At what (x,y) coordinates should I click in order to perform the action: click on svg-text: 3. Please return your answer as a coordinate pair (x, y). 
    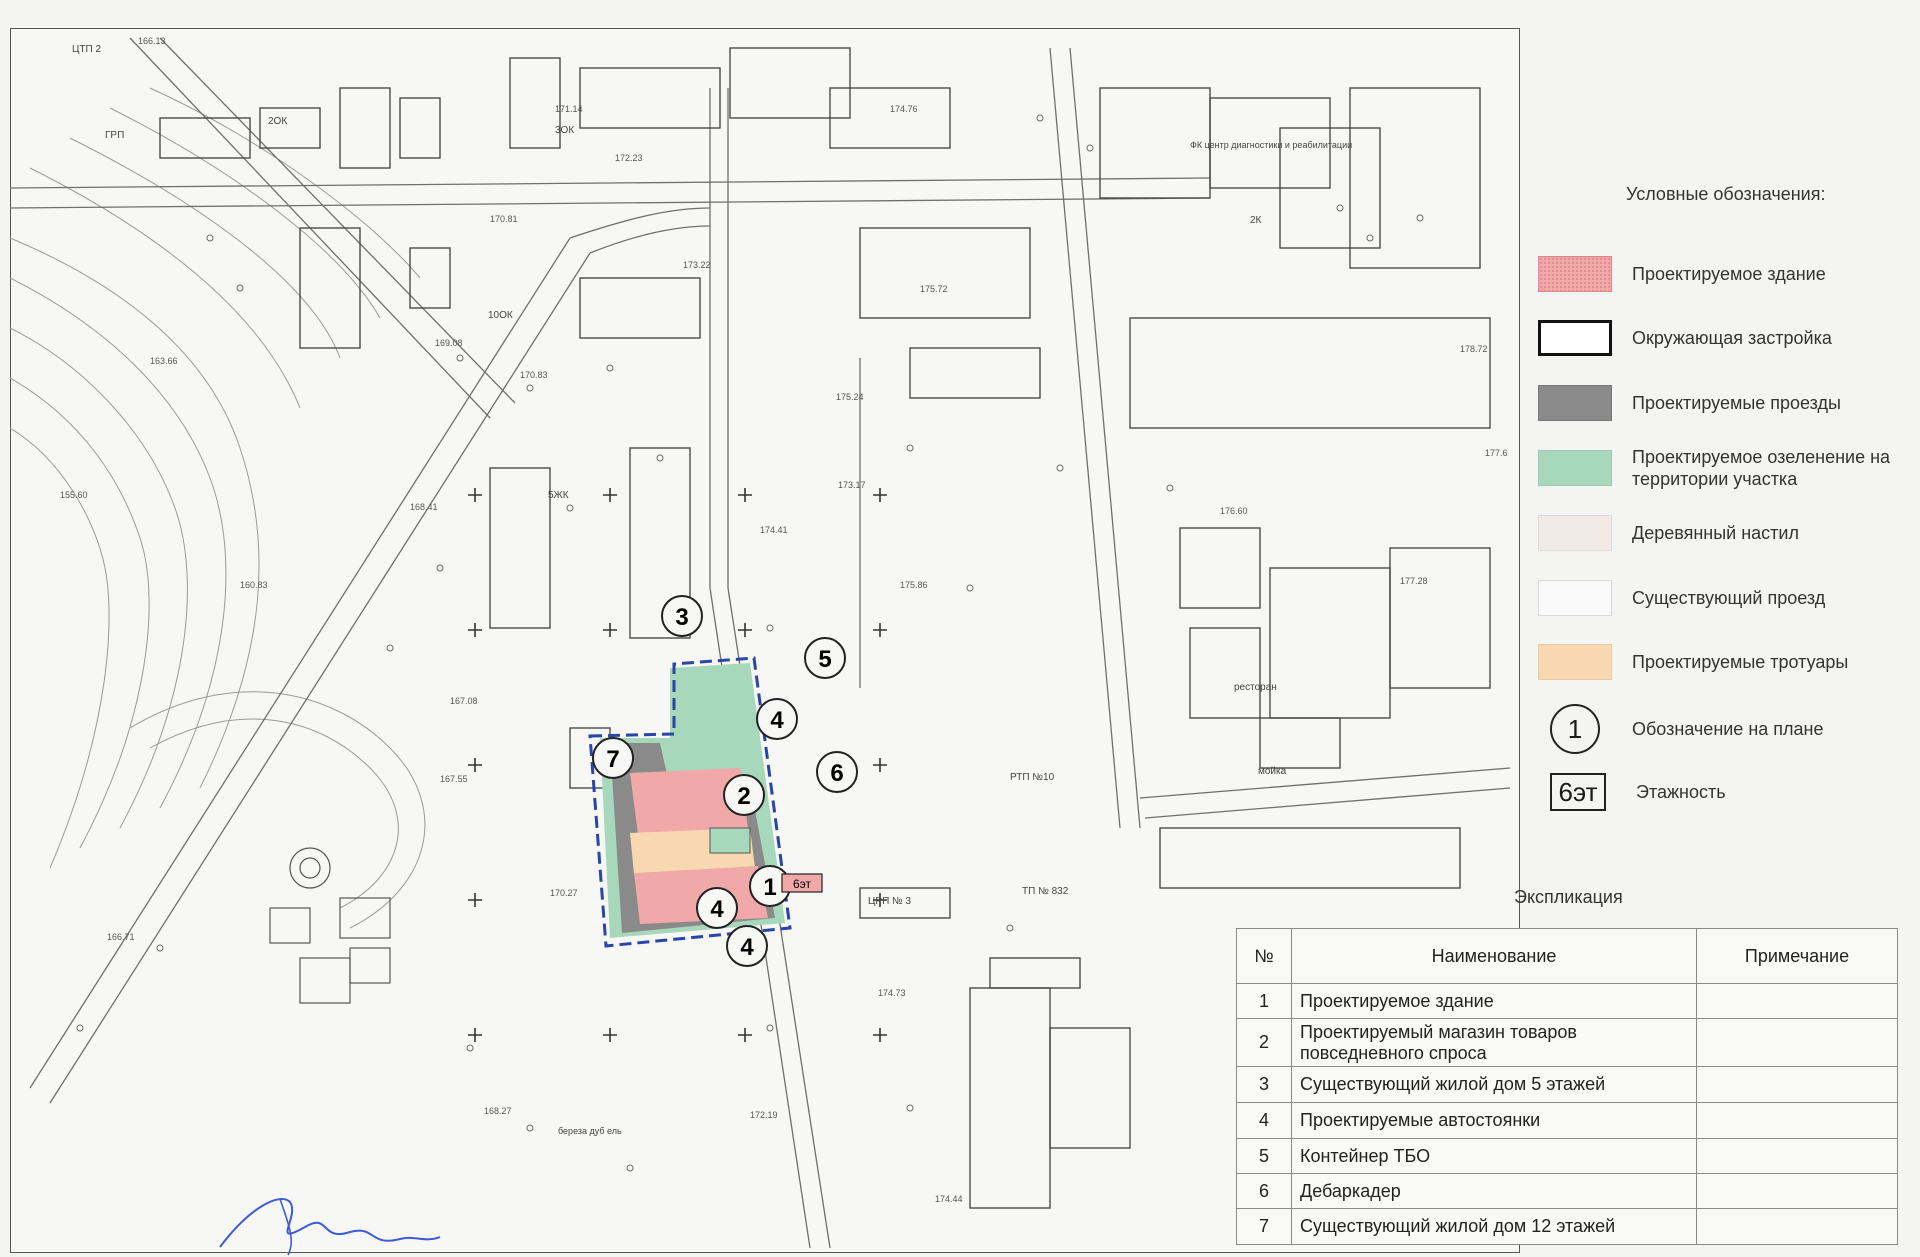
    Looking at the image, I should click on (681, 617).